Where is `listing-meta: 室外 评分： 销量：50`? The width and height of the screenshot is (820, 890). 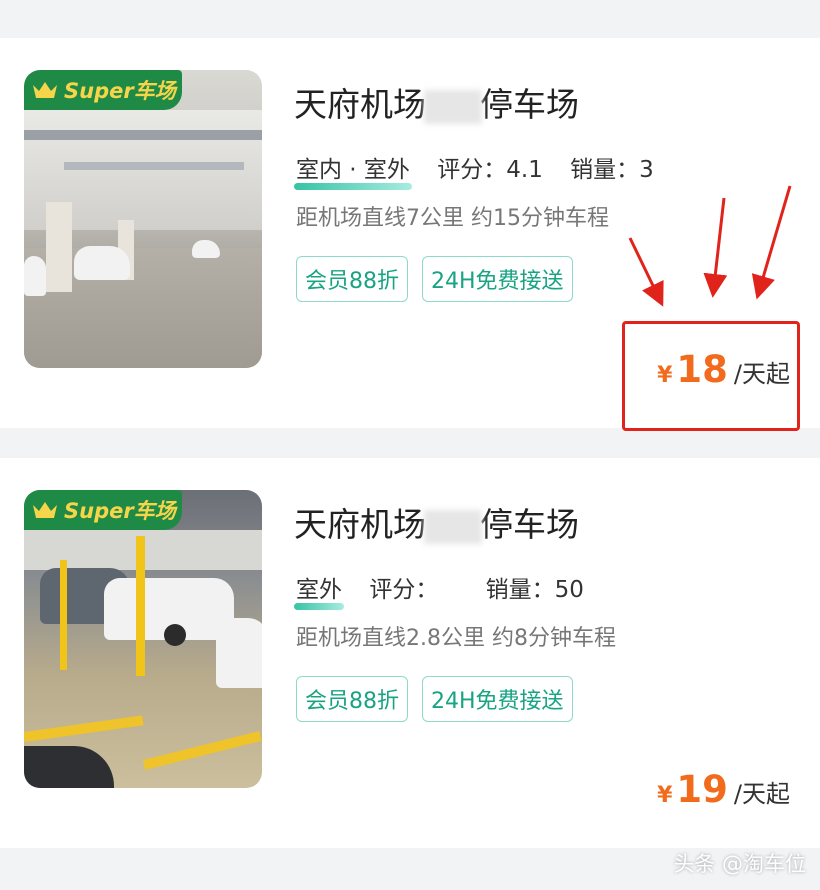 listing-meta: 室外 评分： 销量：50 is located at coordinates (439, 590).